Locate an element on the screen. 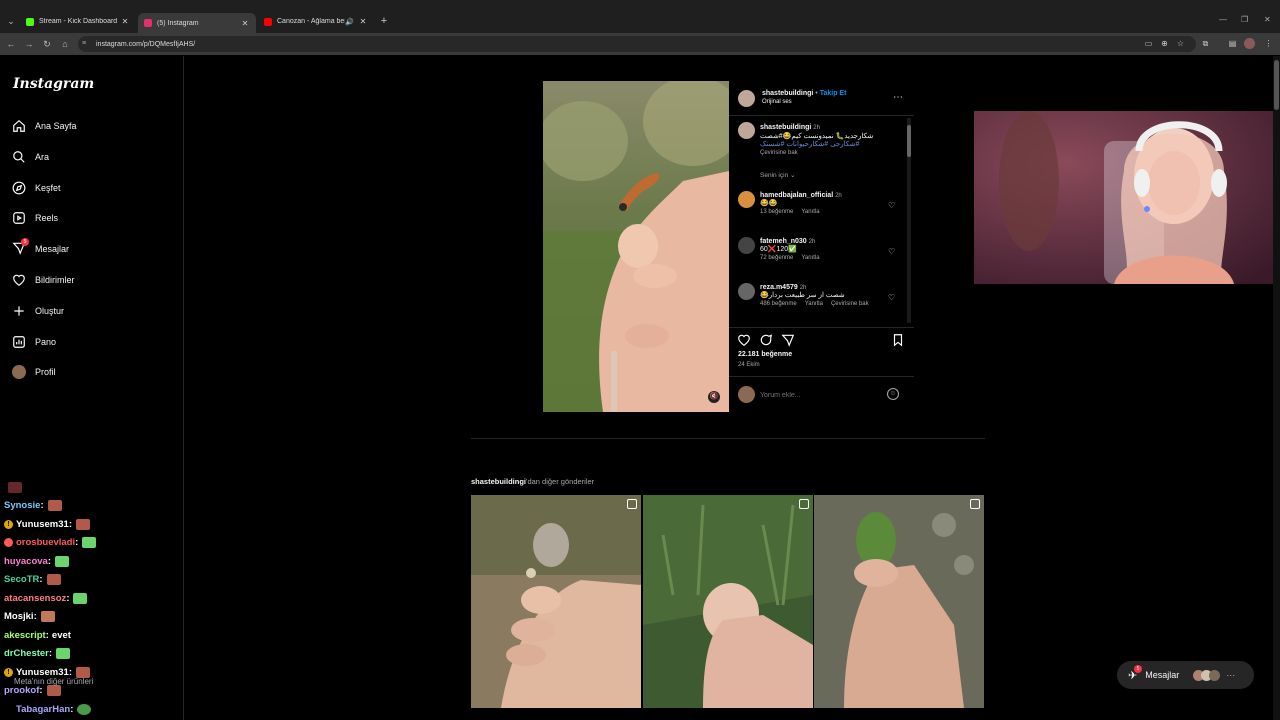 The width and height of the screenshot is (1280, 720). tab-youtube: Canozan - Ağlama ben ağla... 🔊 ✕ is located at coordinates (316, 21).